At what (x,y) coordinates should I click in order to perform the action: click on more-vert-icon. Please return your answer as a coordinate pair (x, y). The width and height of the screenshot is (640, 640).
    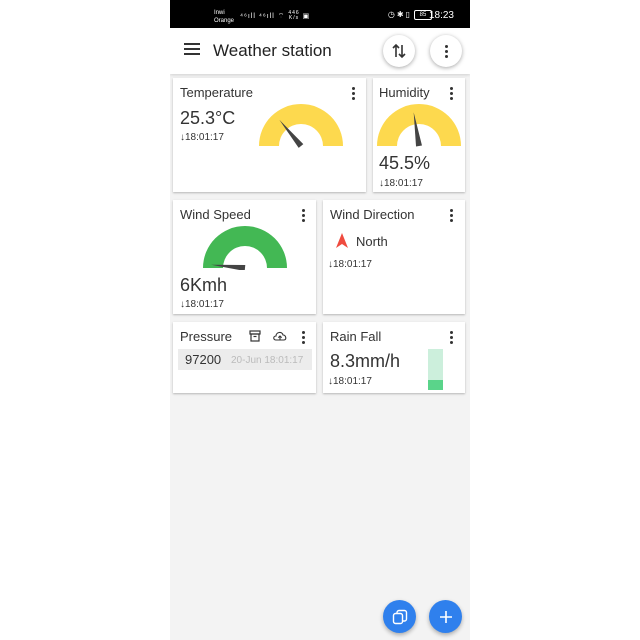
    Looking at the image, I should click on (446, 51).